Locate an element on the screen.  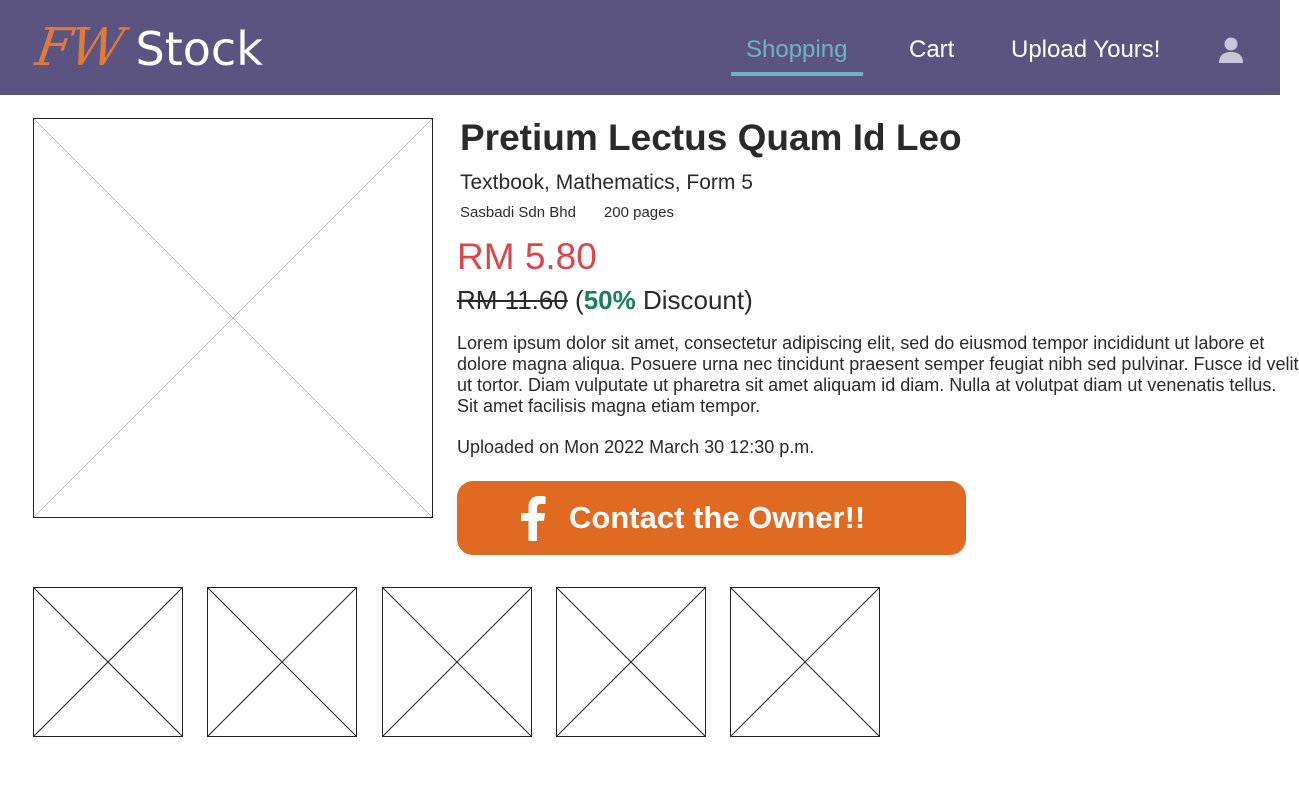
discount-line: RM 11.60 (50% Discount) is located at coordinates (605, 300).